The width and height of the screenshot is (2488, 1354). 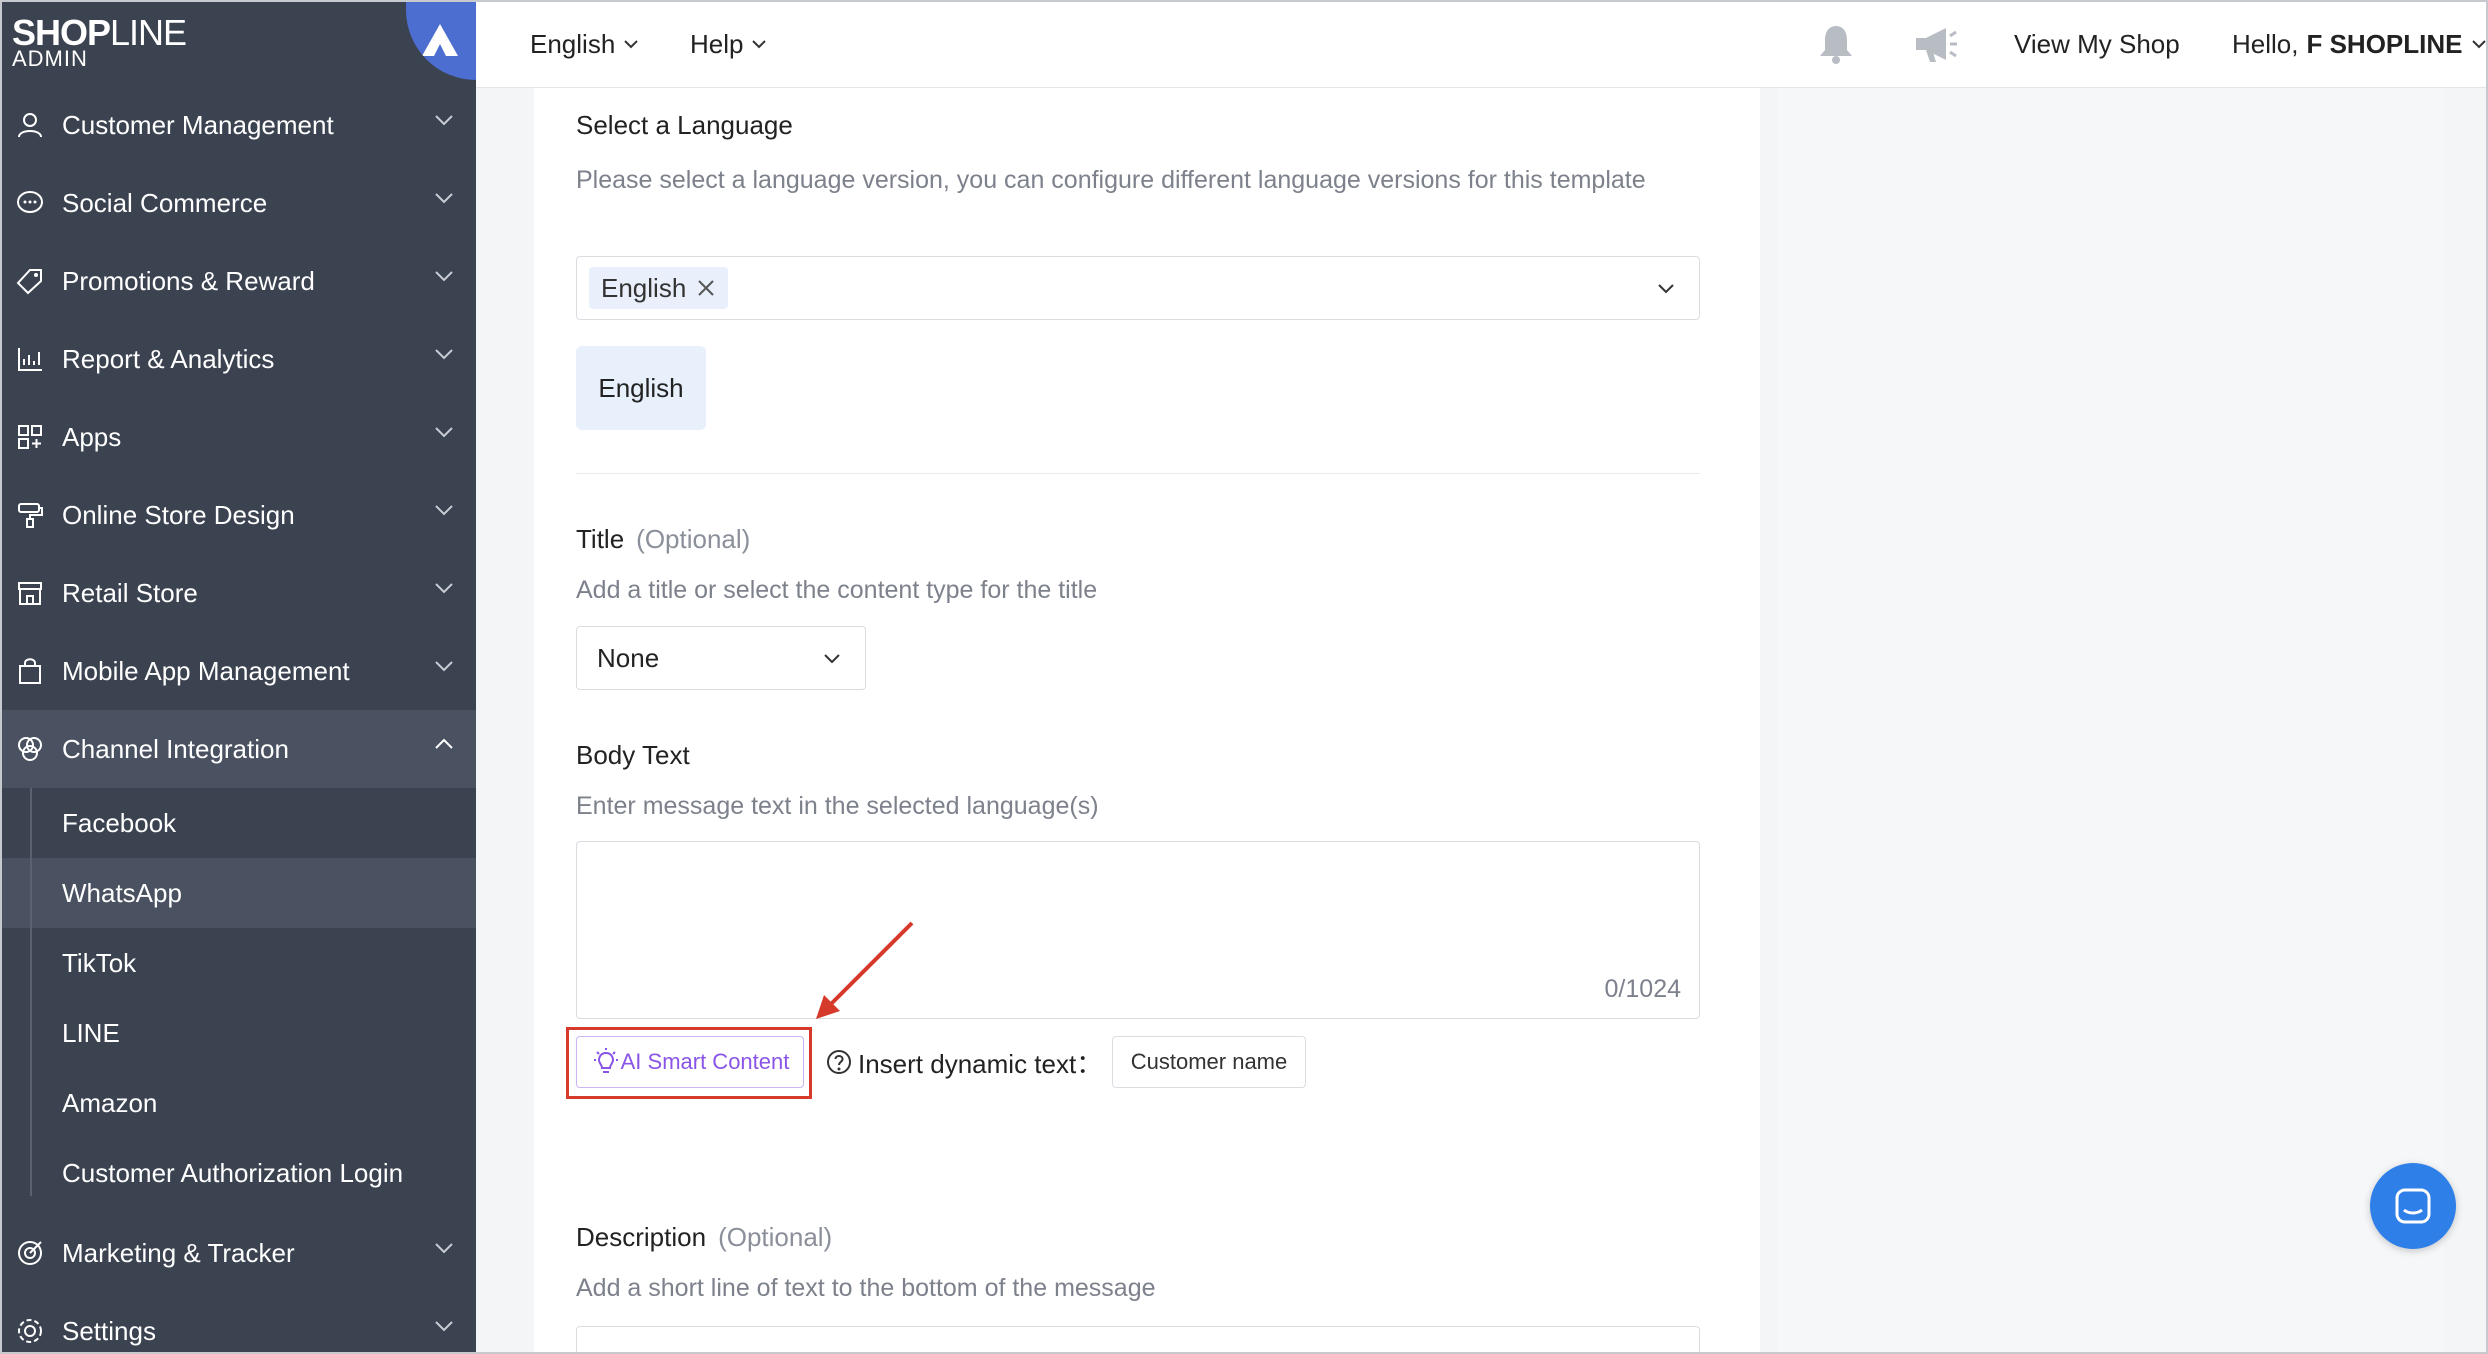 I want to click on logo-mark-icon, so click(x=440, y=40).